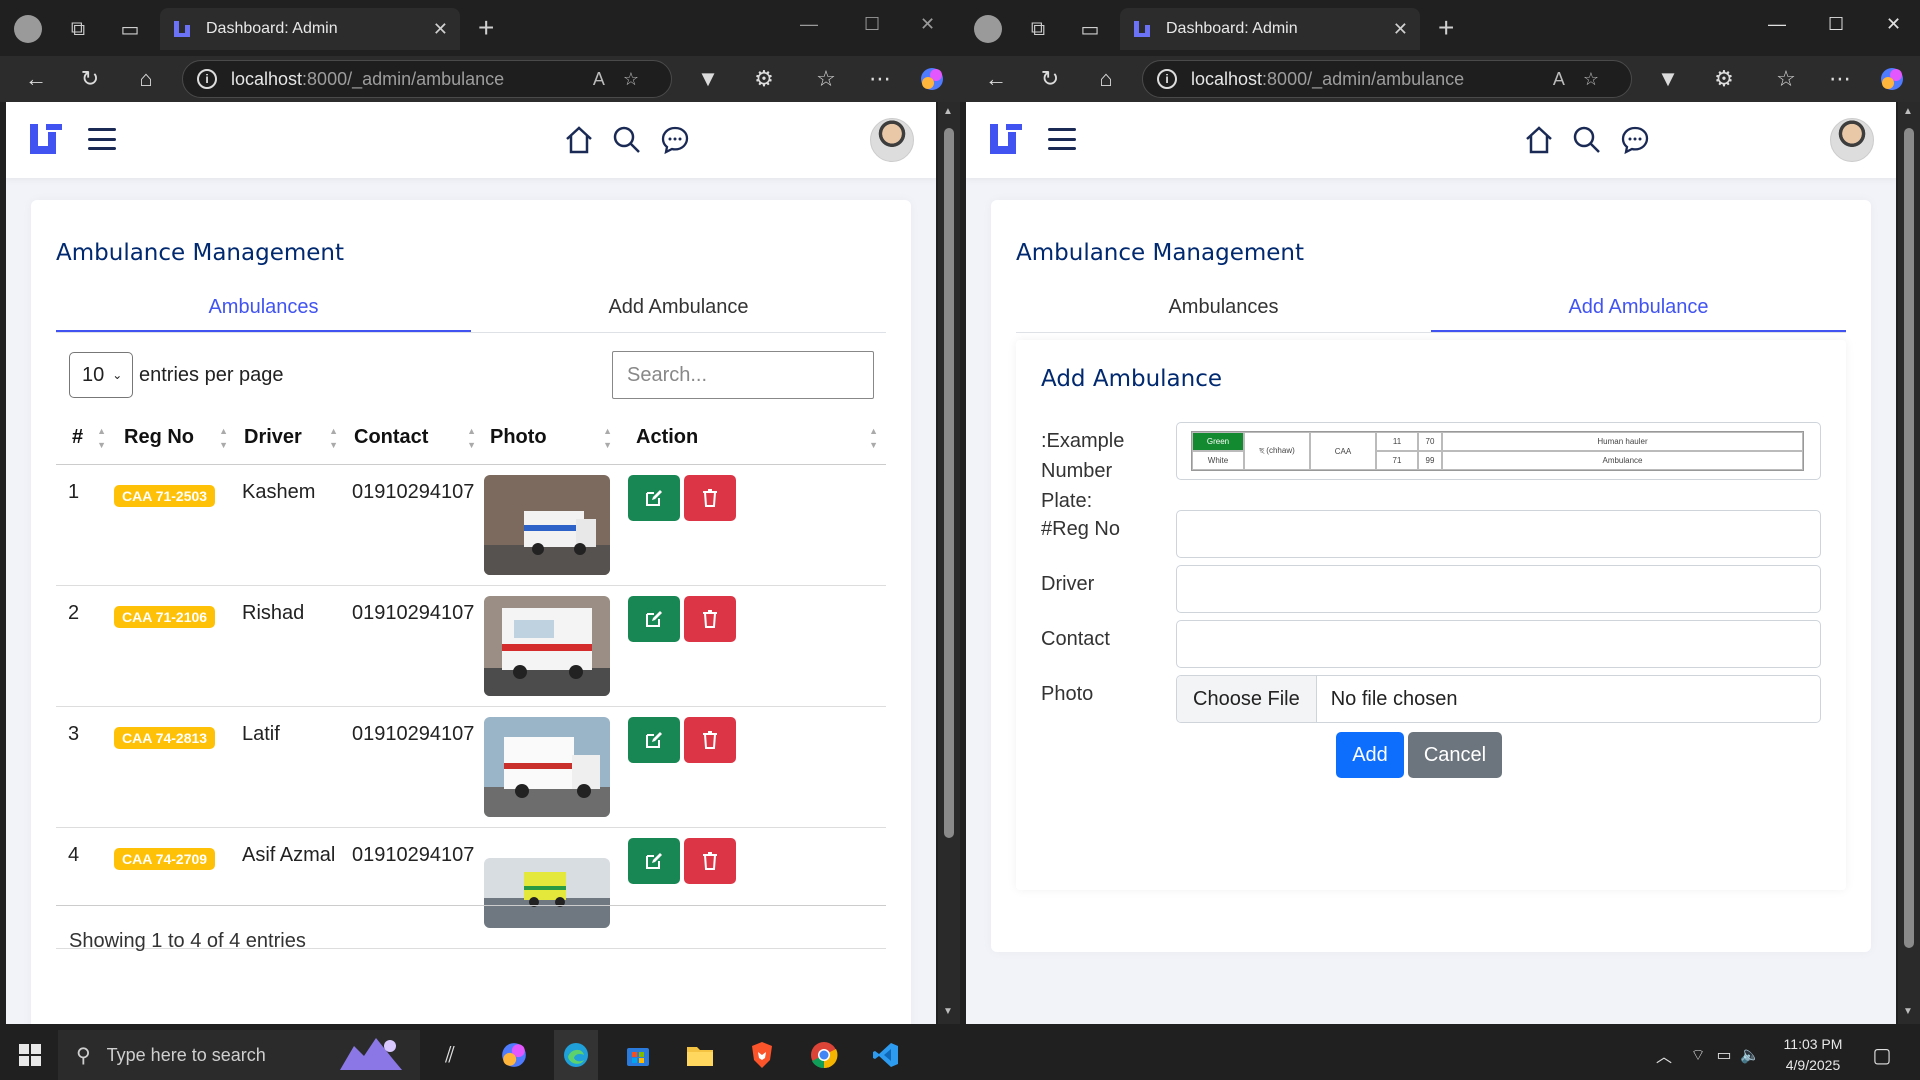 This screenshot has width=1920, height=1080. I want to click on close-window-icon: ✕, so click(927, 24).